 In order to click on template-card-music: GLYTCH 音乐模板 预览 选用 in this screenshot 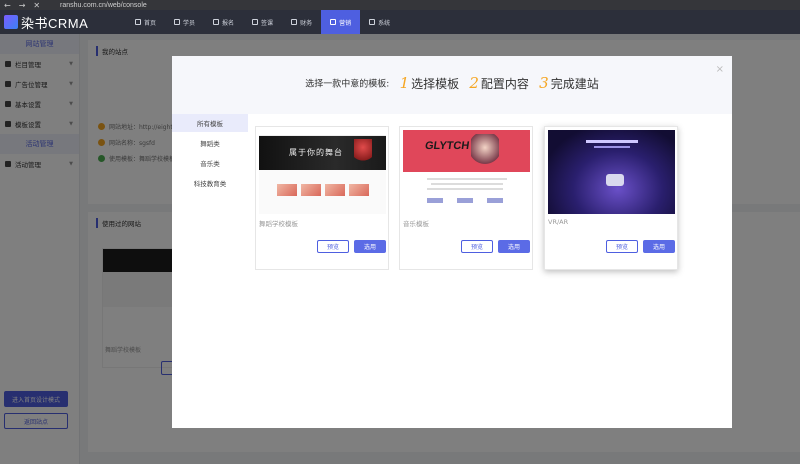, I will do `click(466, 198)`.